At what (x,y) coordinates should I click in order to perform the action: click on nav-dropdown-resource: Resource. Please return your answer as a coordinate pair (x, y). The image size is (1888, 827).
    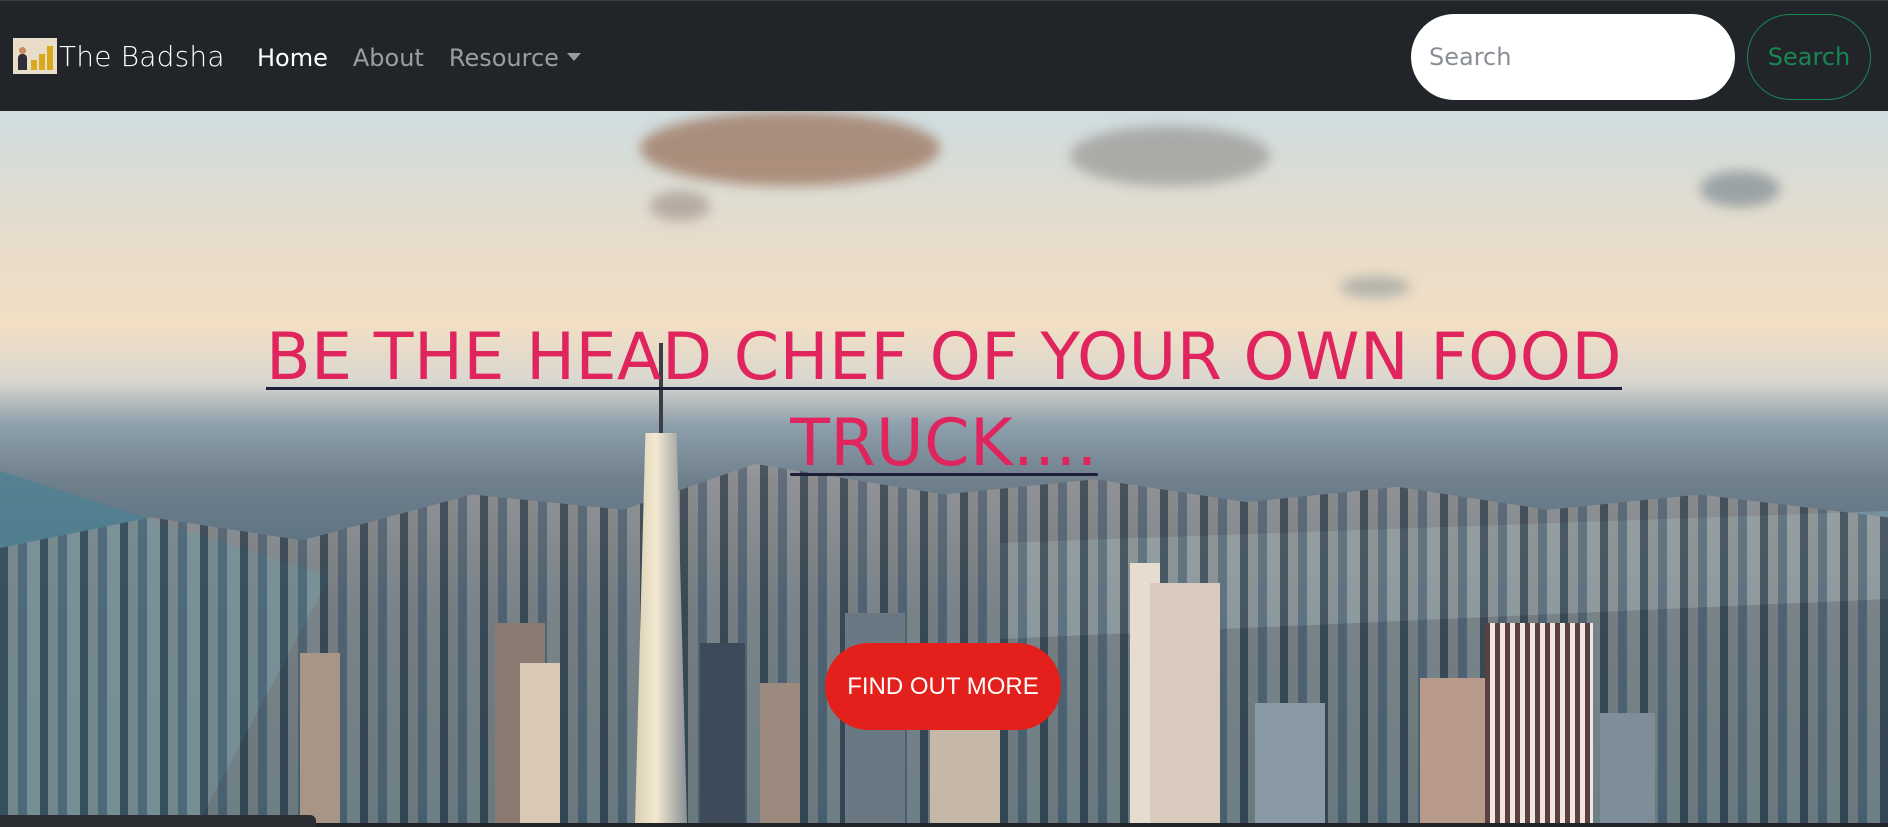
    Looking at the image, I should click on (515, 58).